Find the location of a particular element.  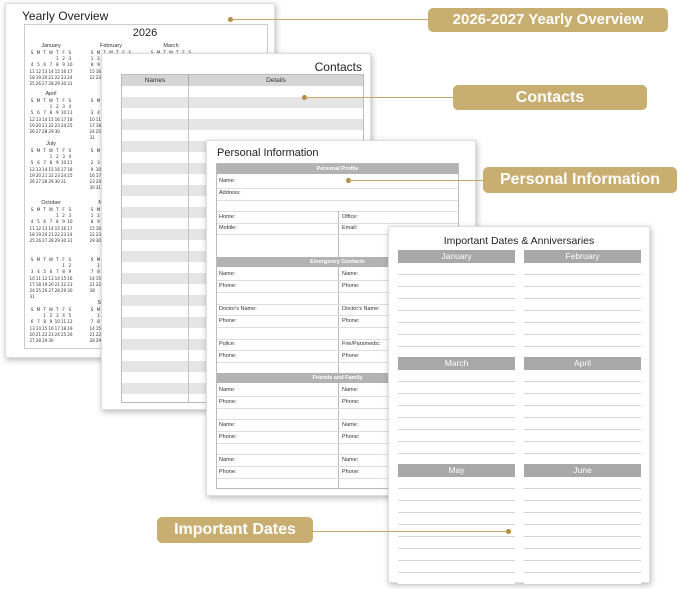

month-name: October is located at coordinates (51, 203).